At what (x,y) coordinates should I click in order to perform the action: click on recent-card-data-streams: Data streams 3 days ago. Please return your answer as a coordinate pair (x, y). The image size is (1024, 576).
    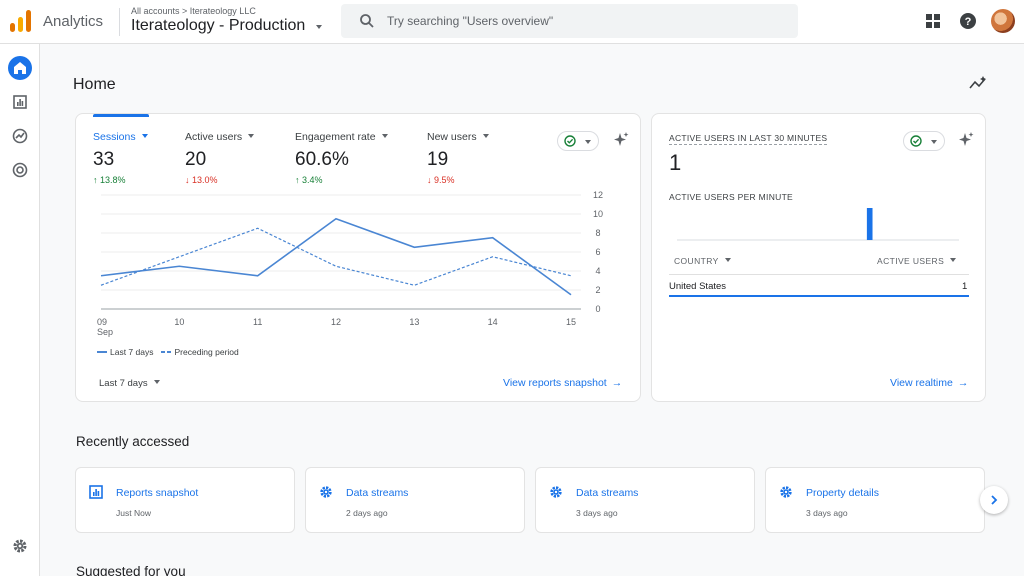
    Looking at the image, I should click on (645, 500).